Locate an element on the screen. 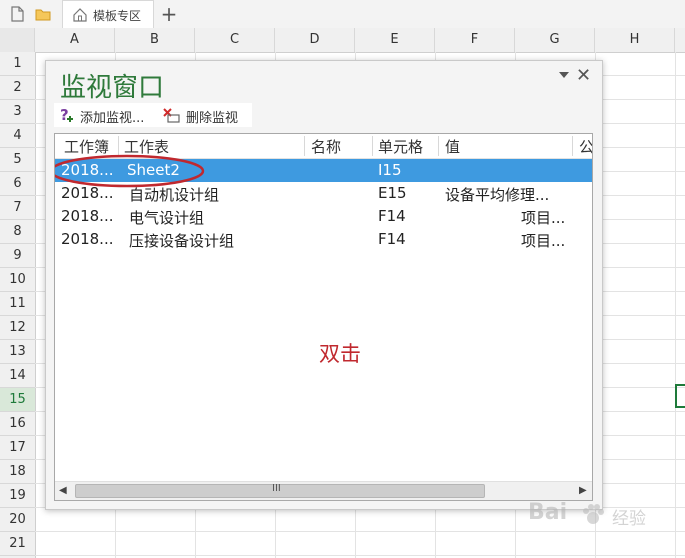 This screenshot has width=685, height=558. row-header-9: 9 is located at coordinates (17, 256).